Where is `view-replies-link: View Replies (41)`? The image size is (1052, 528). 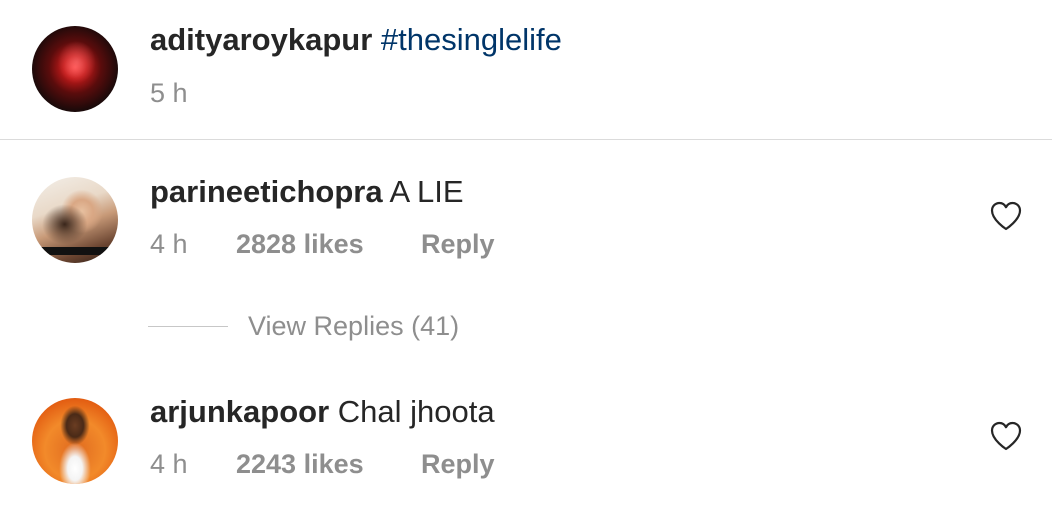
view-replies-link: View Replies (41) is located at coordinates (303, 326).